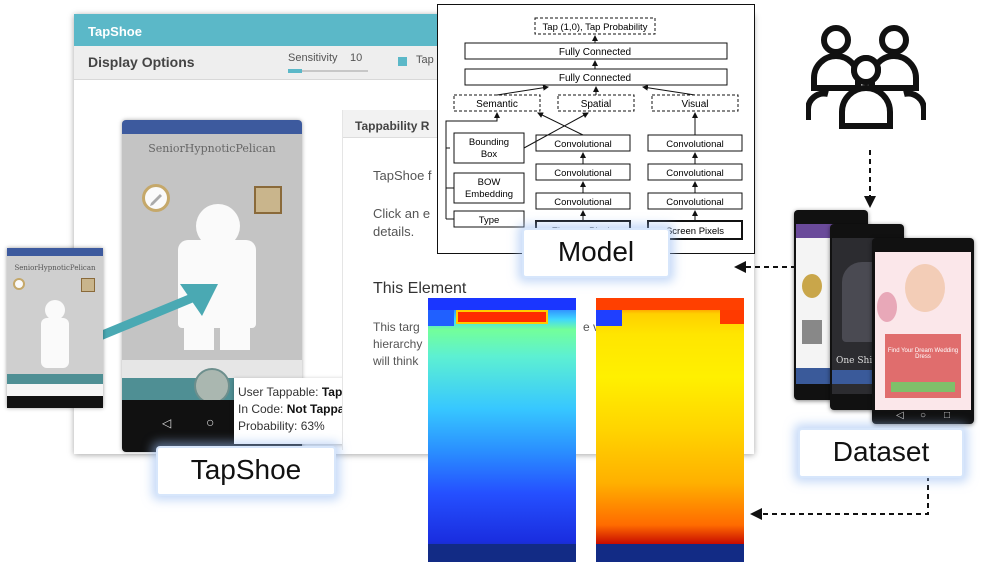 The width and height of the screenshot is (981, 572). Describe the element at coordinates (947, 415) in the screenshot. I see `recents-icon: □` at that location.